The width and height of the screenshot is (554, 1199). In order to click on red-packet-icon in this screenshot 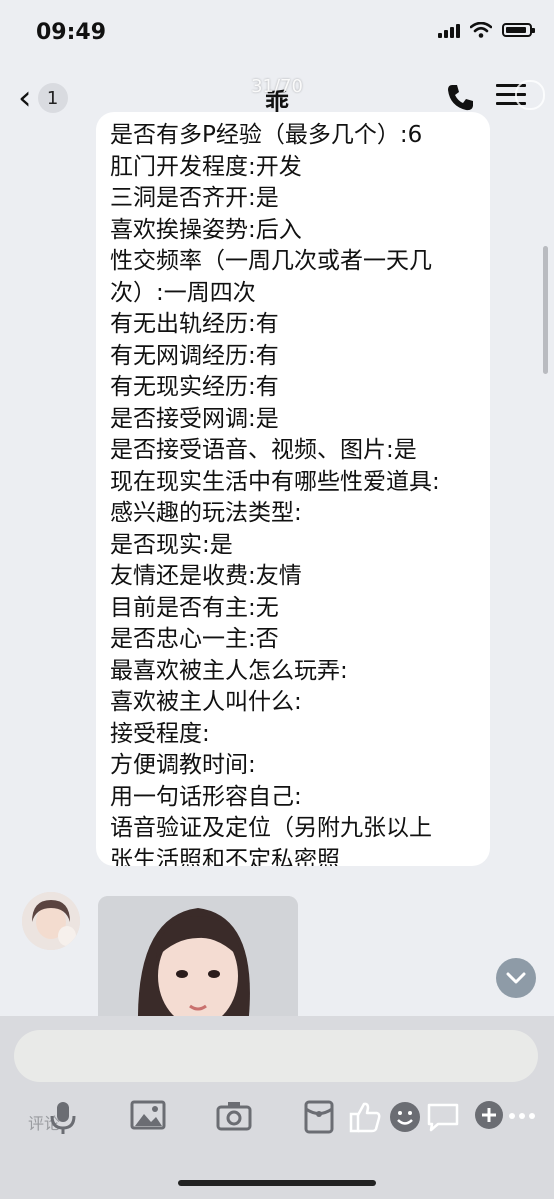, I will do `click(319, 1117)`.